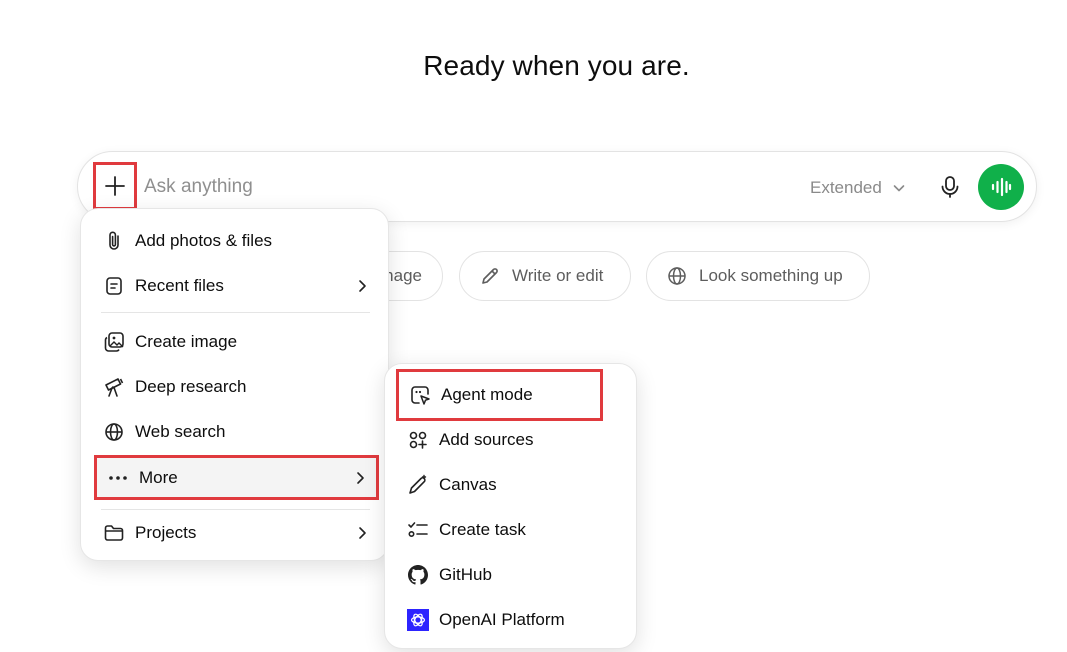 Image resolution: width=1067 pixels, height=652 pixels. I want to click on model-selector: Extended, so click(858, 188).